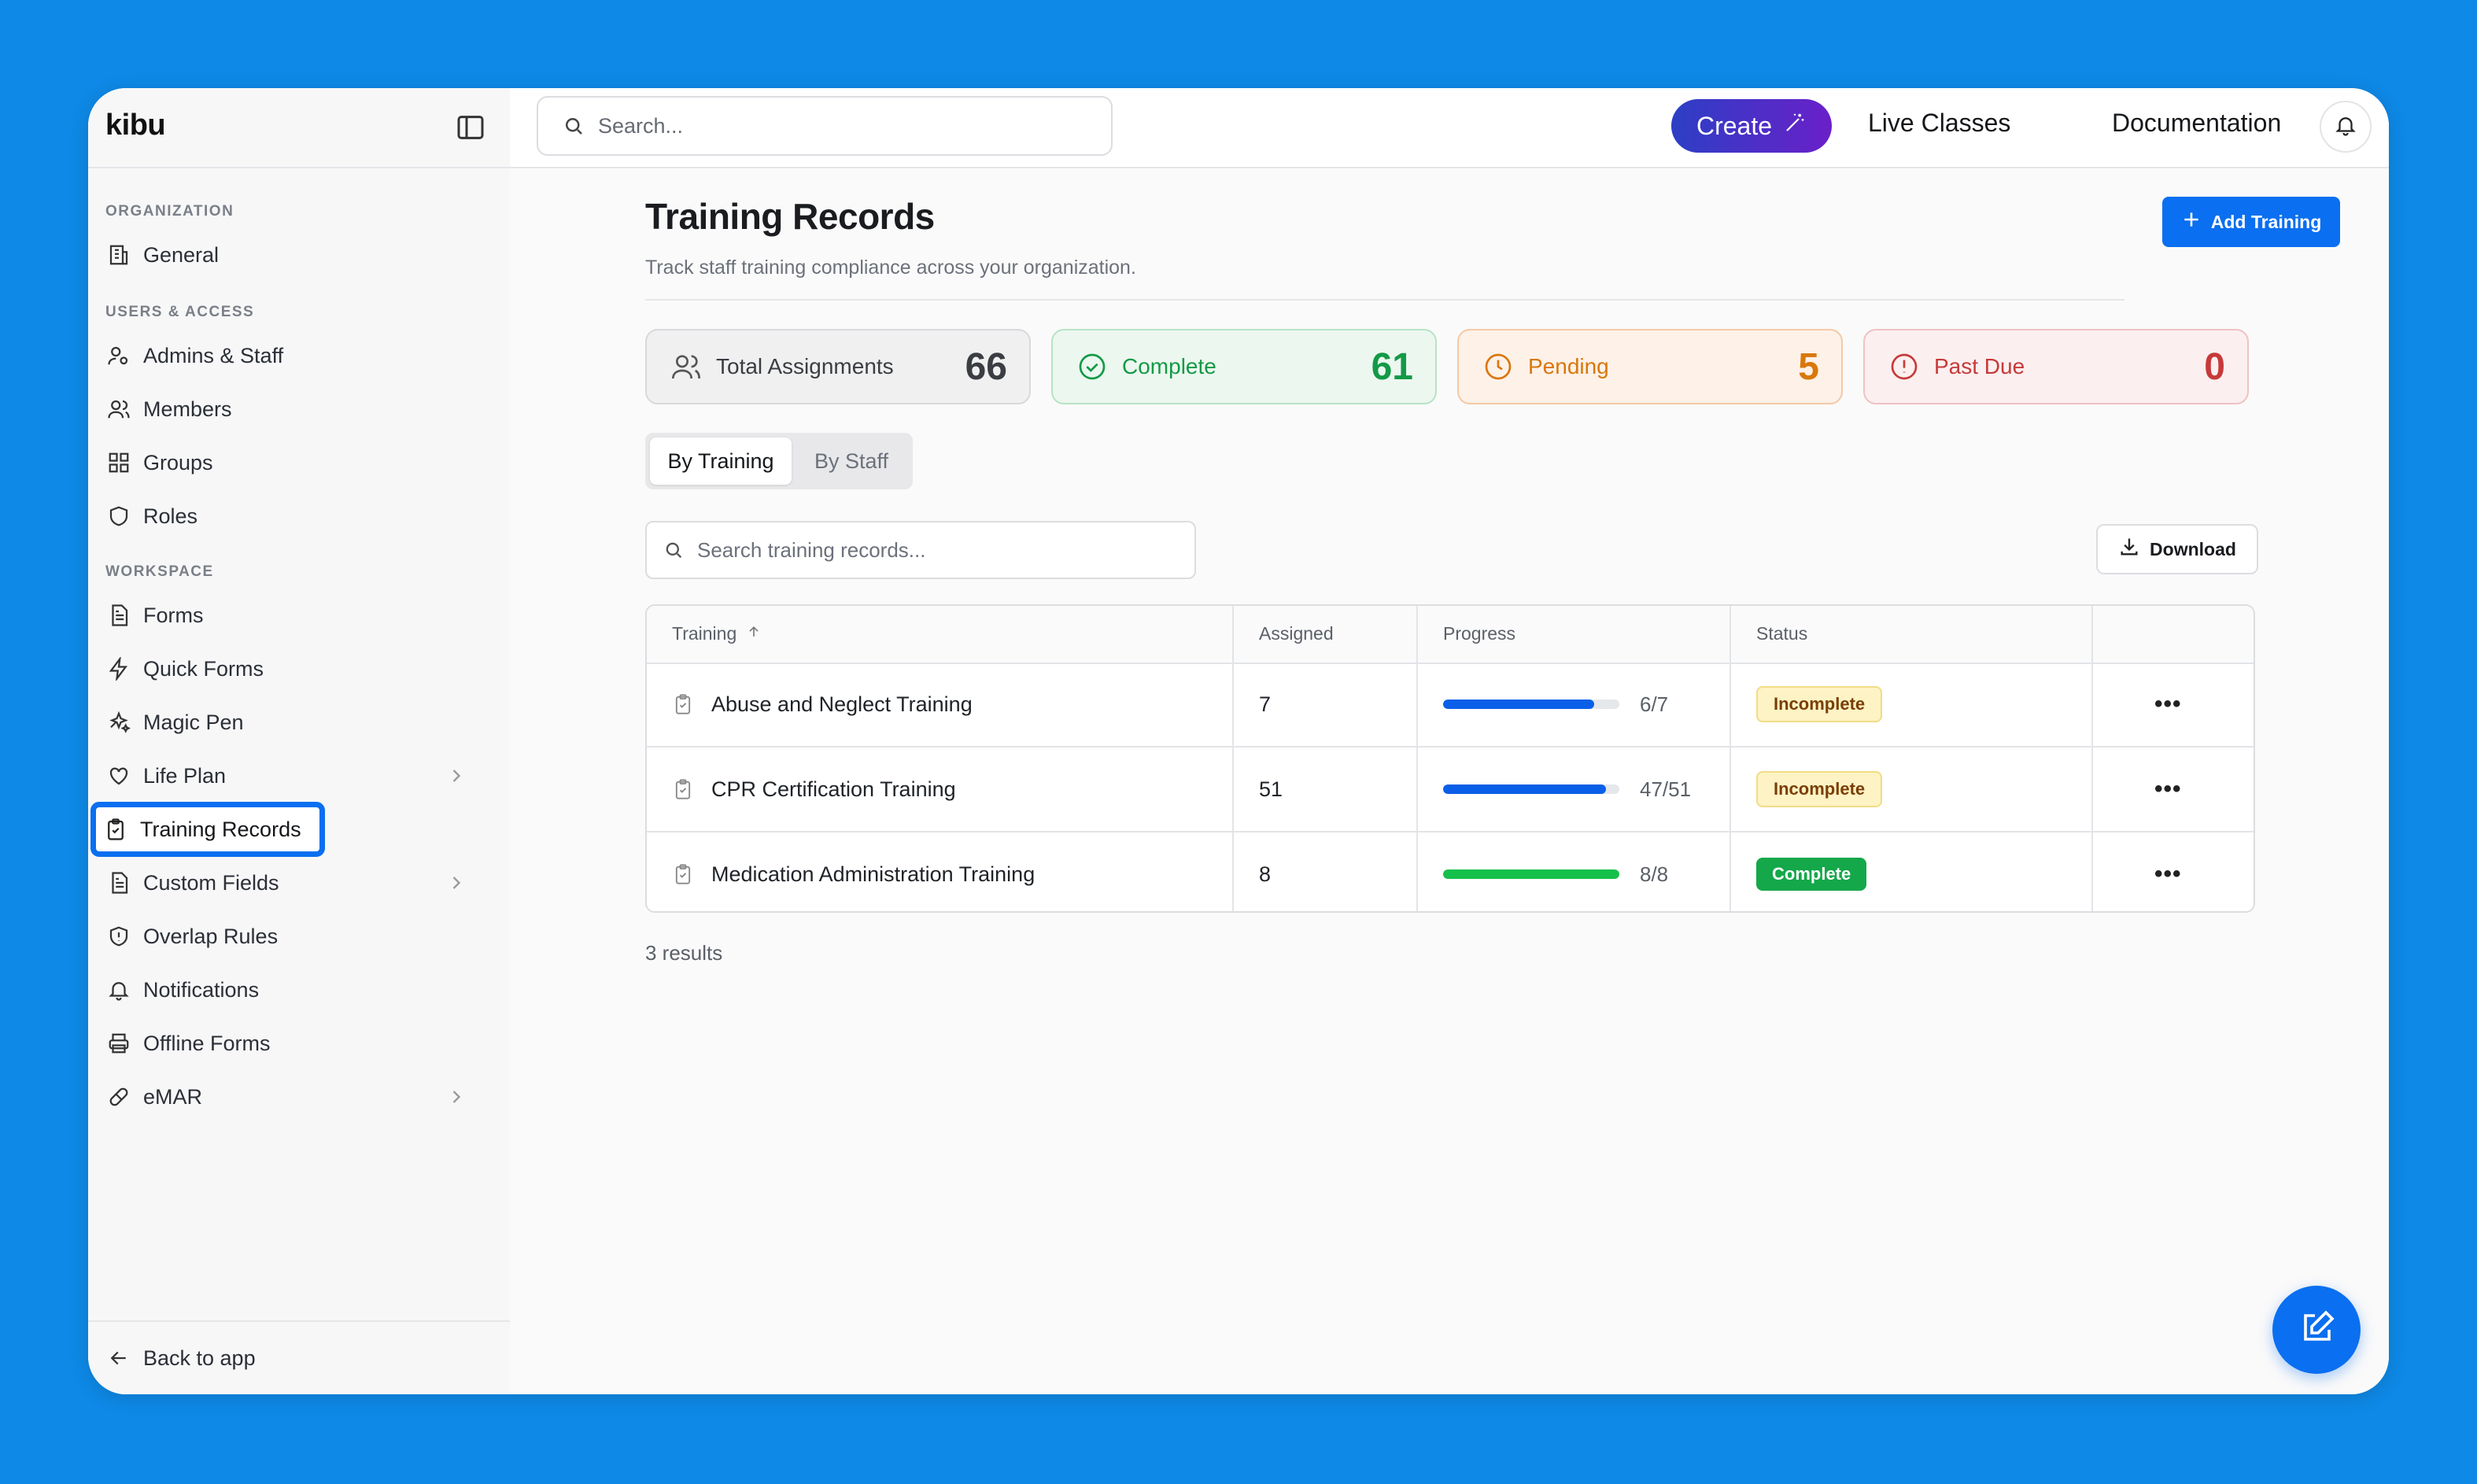 The image size is (2477, 1484). I want to click on header-progress: Progress, so click(1479, 633).